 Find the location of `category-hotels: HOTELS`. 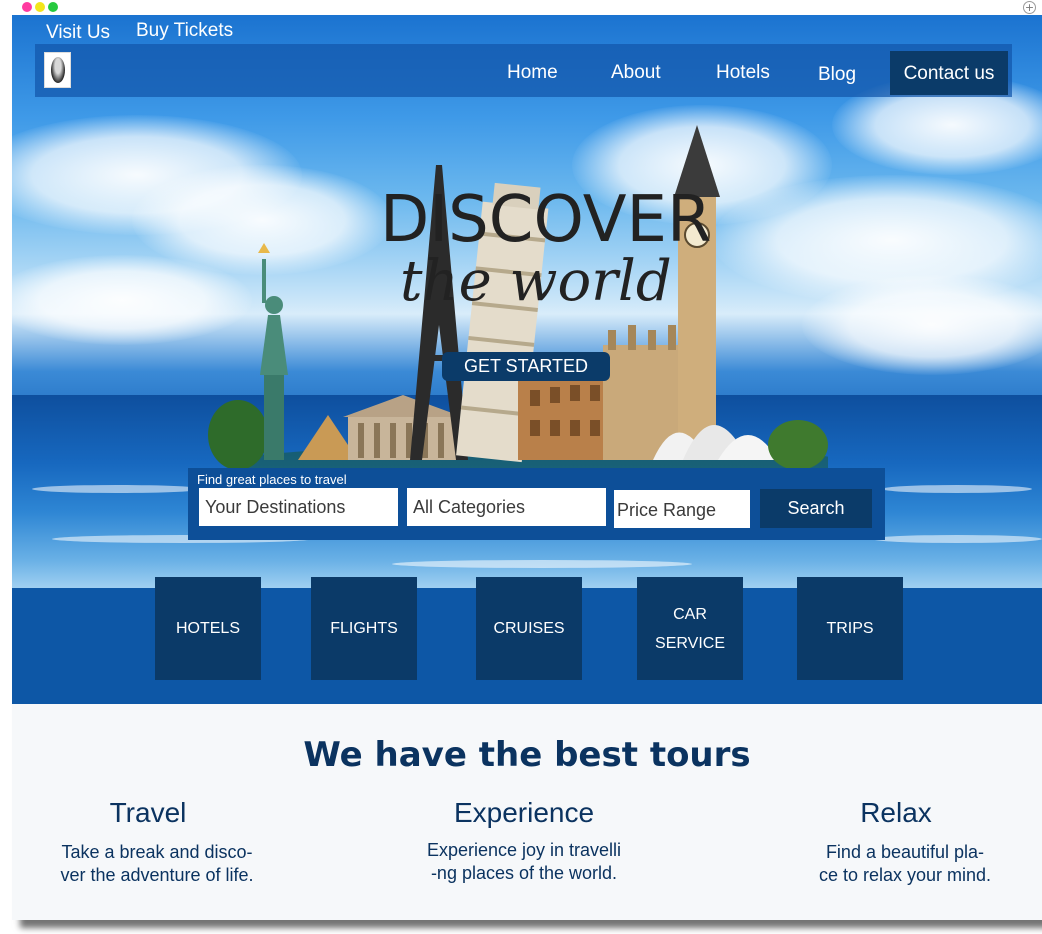

category-hotels: HOTELS is located at coordinates (208, 628).